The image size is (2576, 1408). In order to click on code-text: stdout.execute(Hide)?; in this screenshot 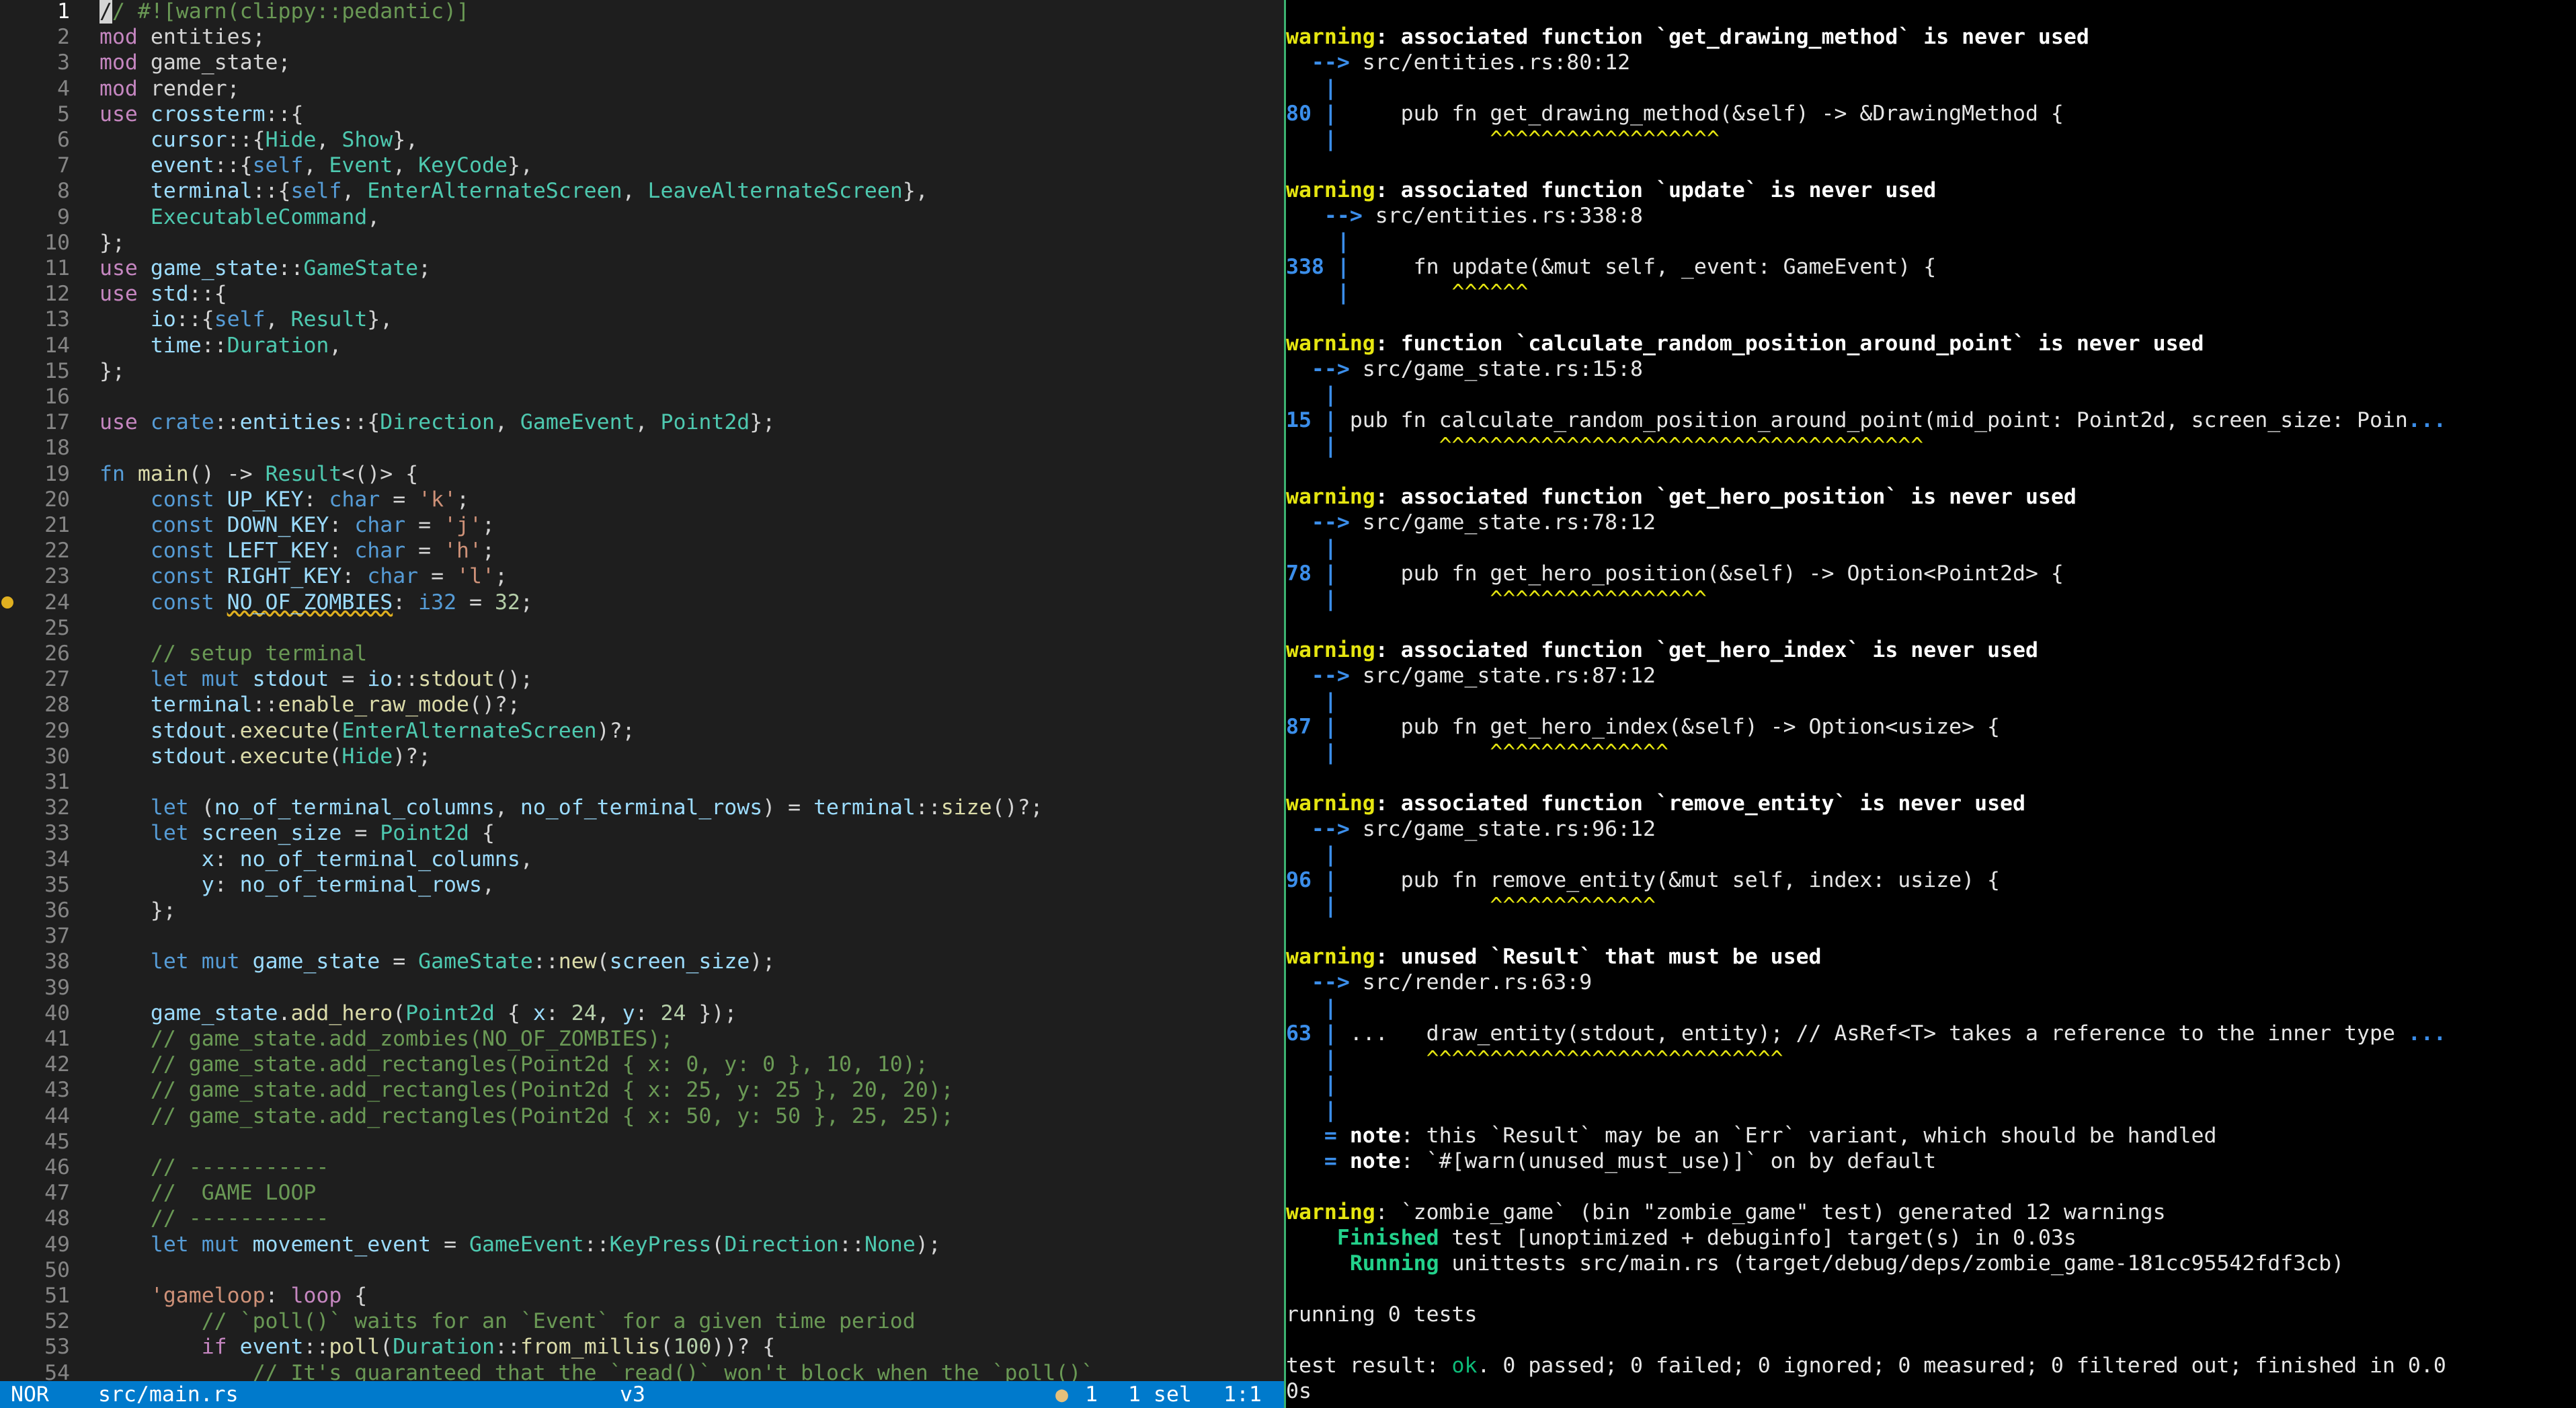, I will do `click(265, 756)`.